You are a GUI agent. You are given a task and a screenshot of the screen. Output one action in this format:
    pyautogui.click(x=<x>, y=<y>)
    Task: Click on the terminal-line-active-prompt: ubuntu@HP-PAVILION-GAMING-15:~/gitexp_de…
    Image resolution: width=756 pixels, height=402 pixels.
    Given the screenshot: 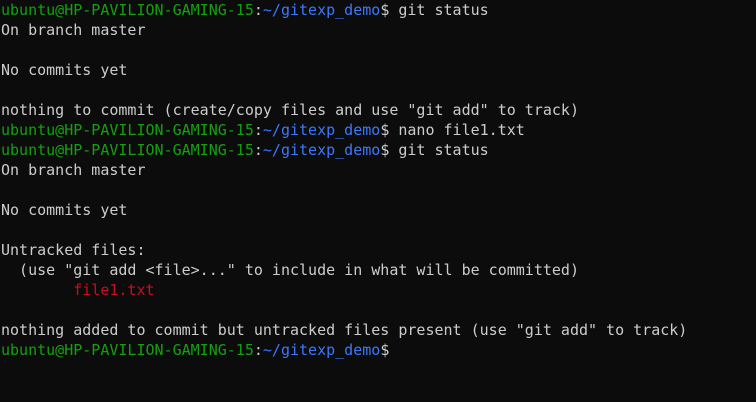 What is the action you would take?
    pyautogui.click(x=378, y=350)
    